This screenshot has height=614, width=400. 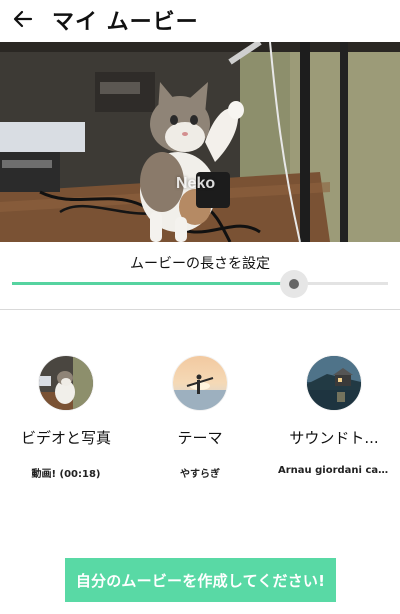 I want to click on arrow-left-icon, so click(x=23, y=19).